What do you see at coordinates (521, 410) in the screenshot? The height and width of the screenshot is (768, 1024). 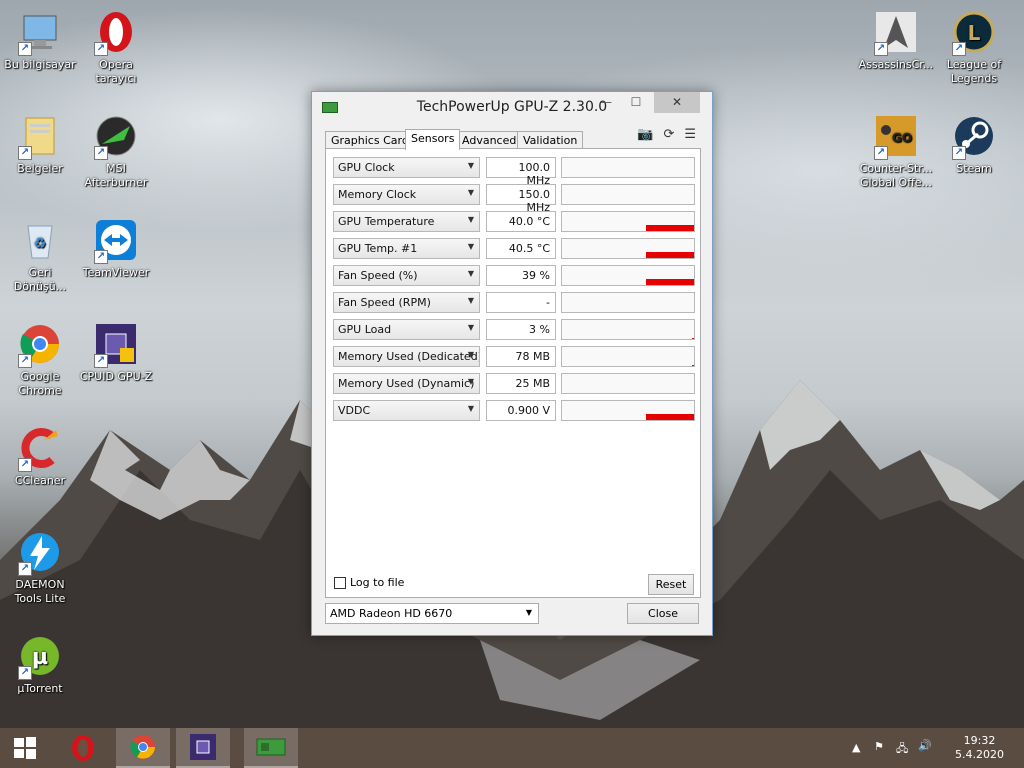 I see `sensor-value: 0.900 V` at bounding box center [521, 410].